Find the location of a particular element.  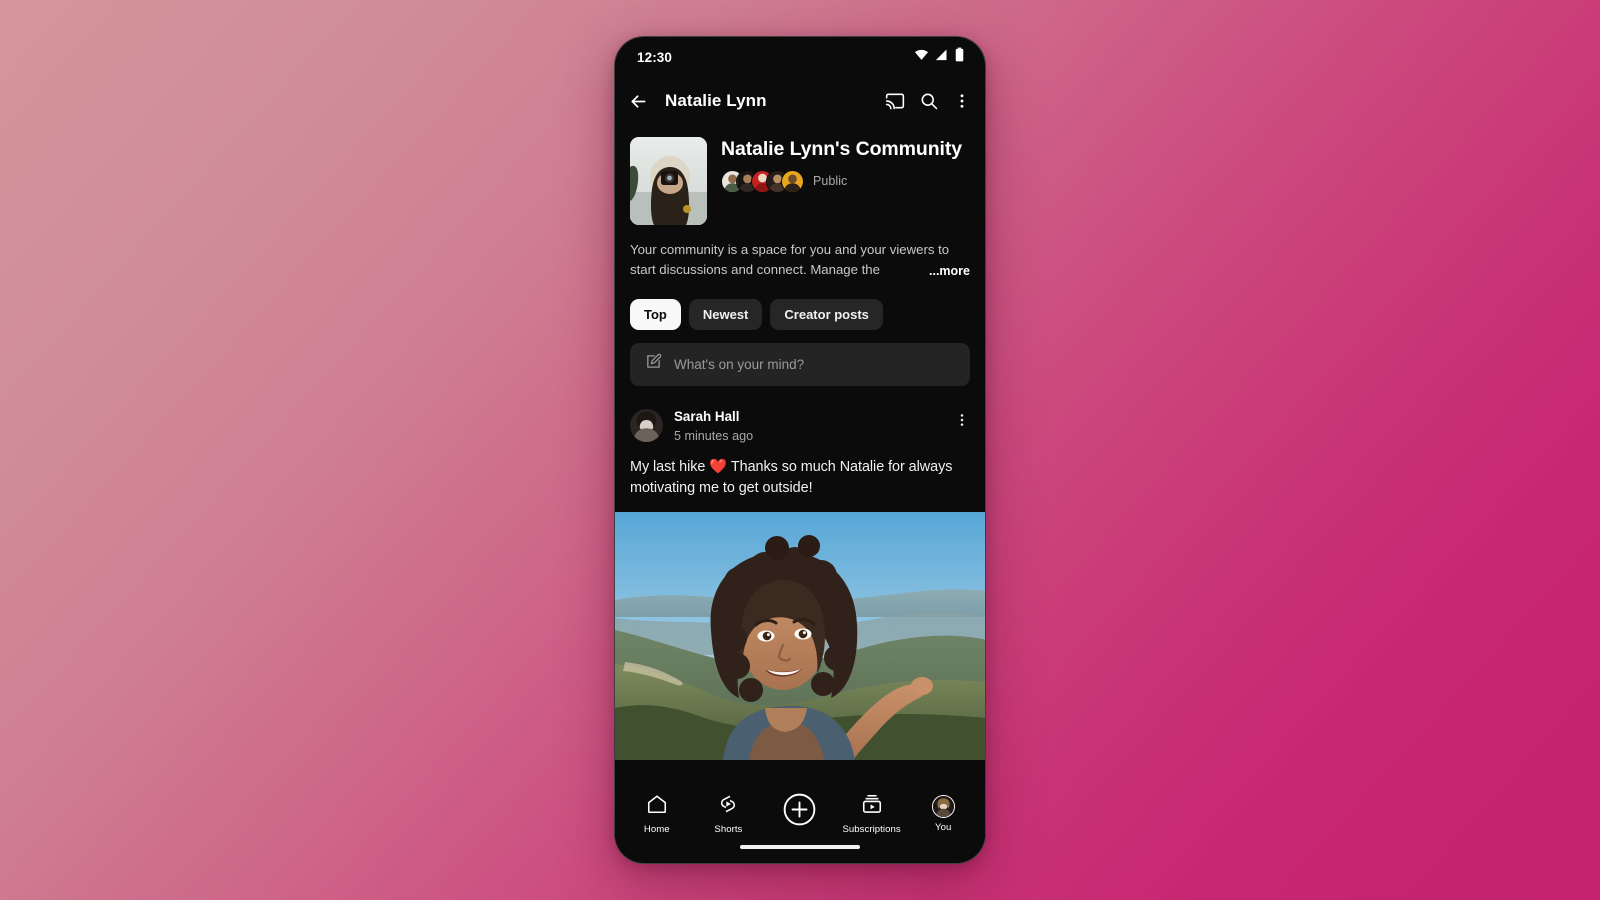

show-more-button: ...more is located at coordinates (930, 271).